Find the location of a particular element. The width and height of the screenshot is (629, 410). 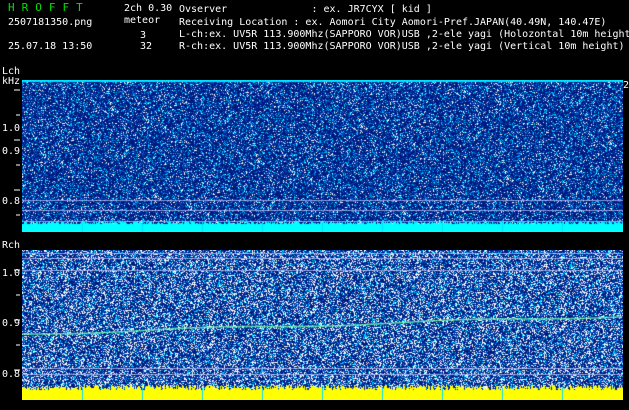

version-label: 2ch 0.30 is located at coordinates (148, 8).